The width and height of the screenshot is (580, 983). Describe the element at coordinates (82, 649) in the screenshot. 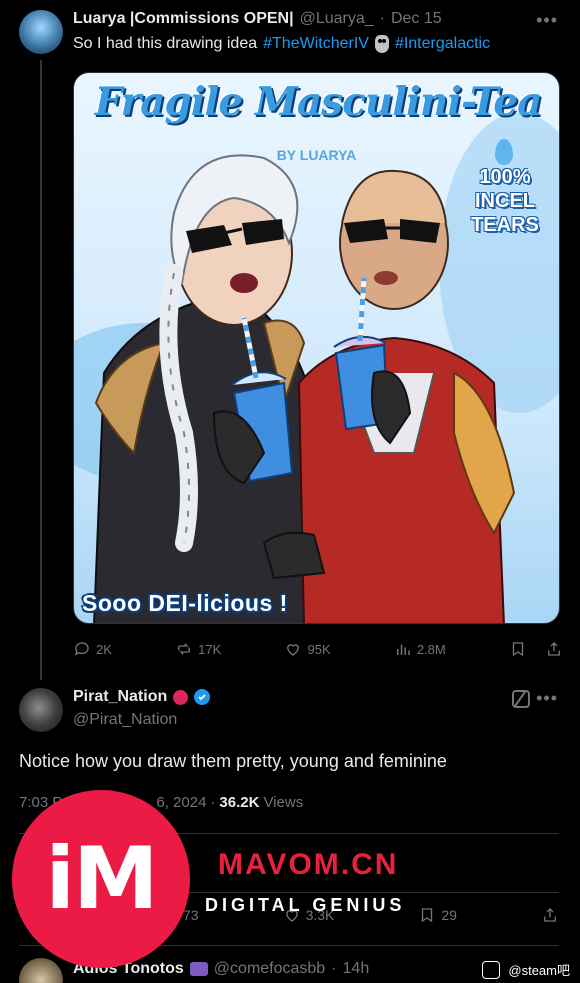

I see `reply-icon` at that location.